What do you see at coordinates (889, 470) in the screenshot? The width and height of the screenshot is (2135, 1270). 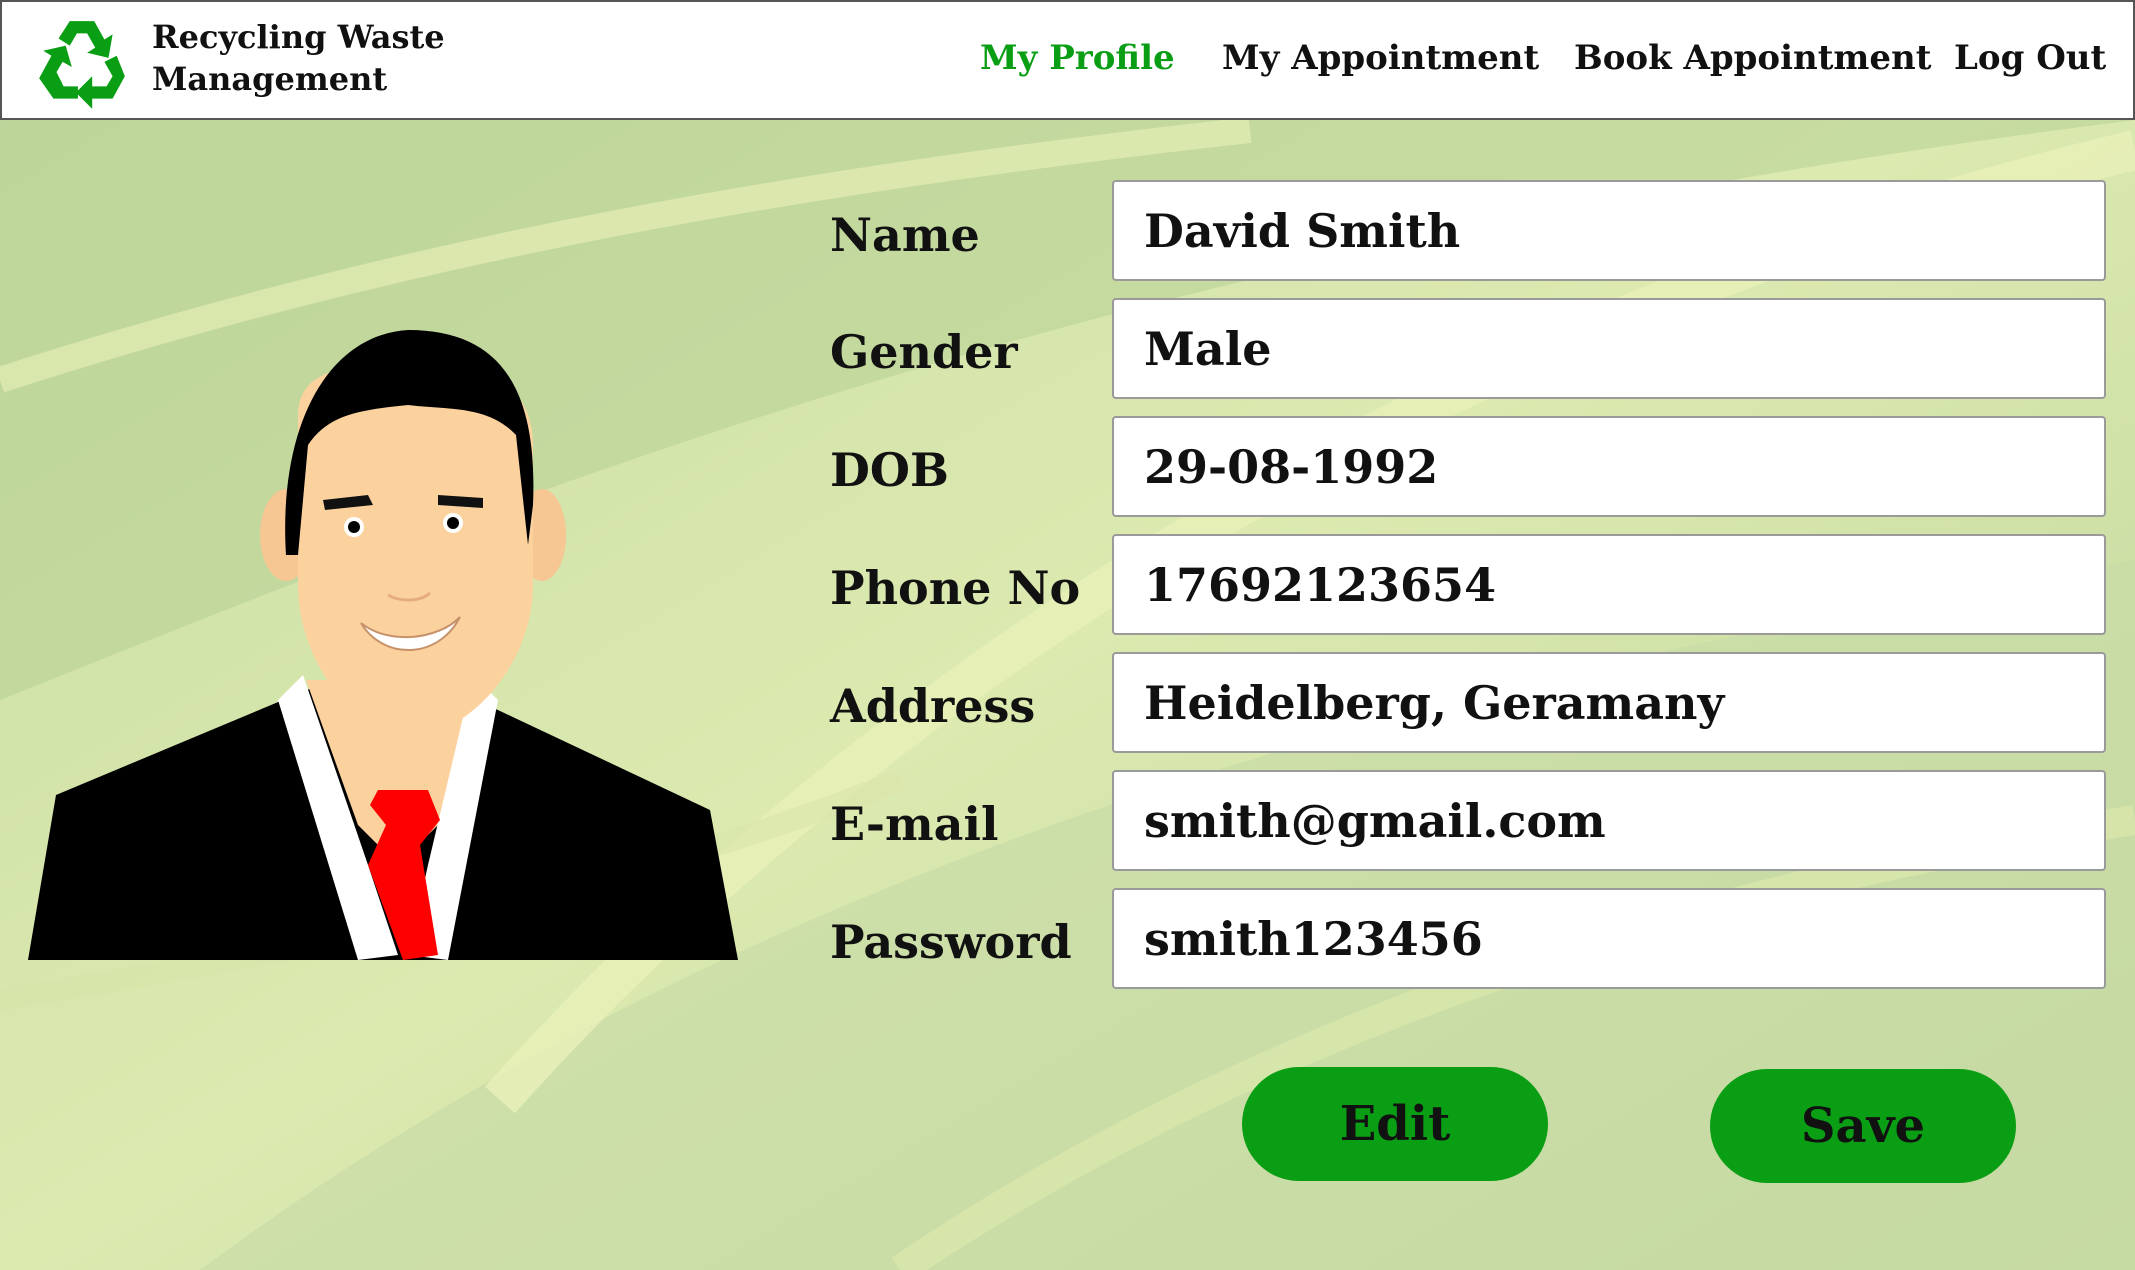 I see `dob-label: DOB` at bounding box center [889, 470].